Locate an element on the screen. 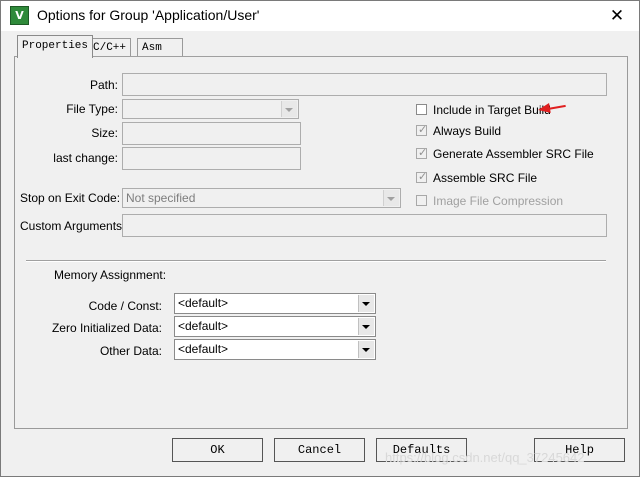  custom-arguments-label: Custom Arguments: is located at coordinates (73, 226).